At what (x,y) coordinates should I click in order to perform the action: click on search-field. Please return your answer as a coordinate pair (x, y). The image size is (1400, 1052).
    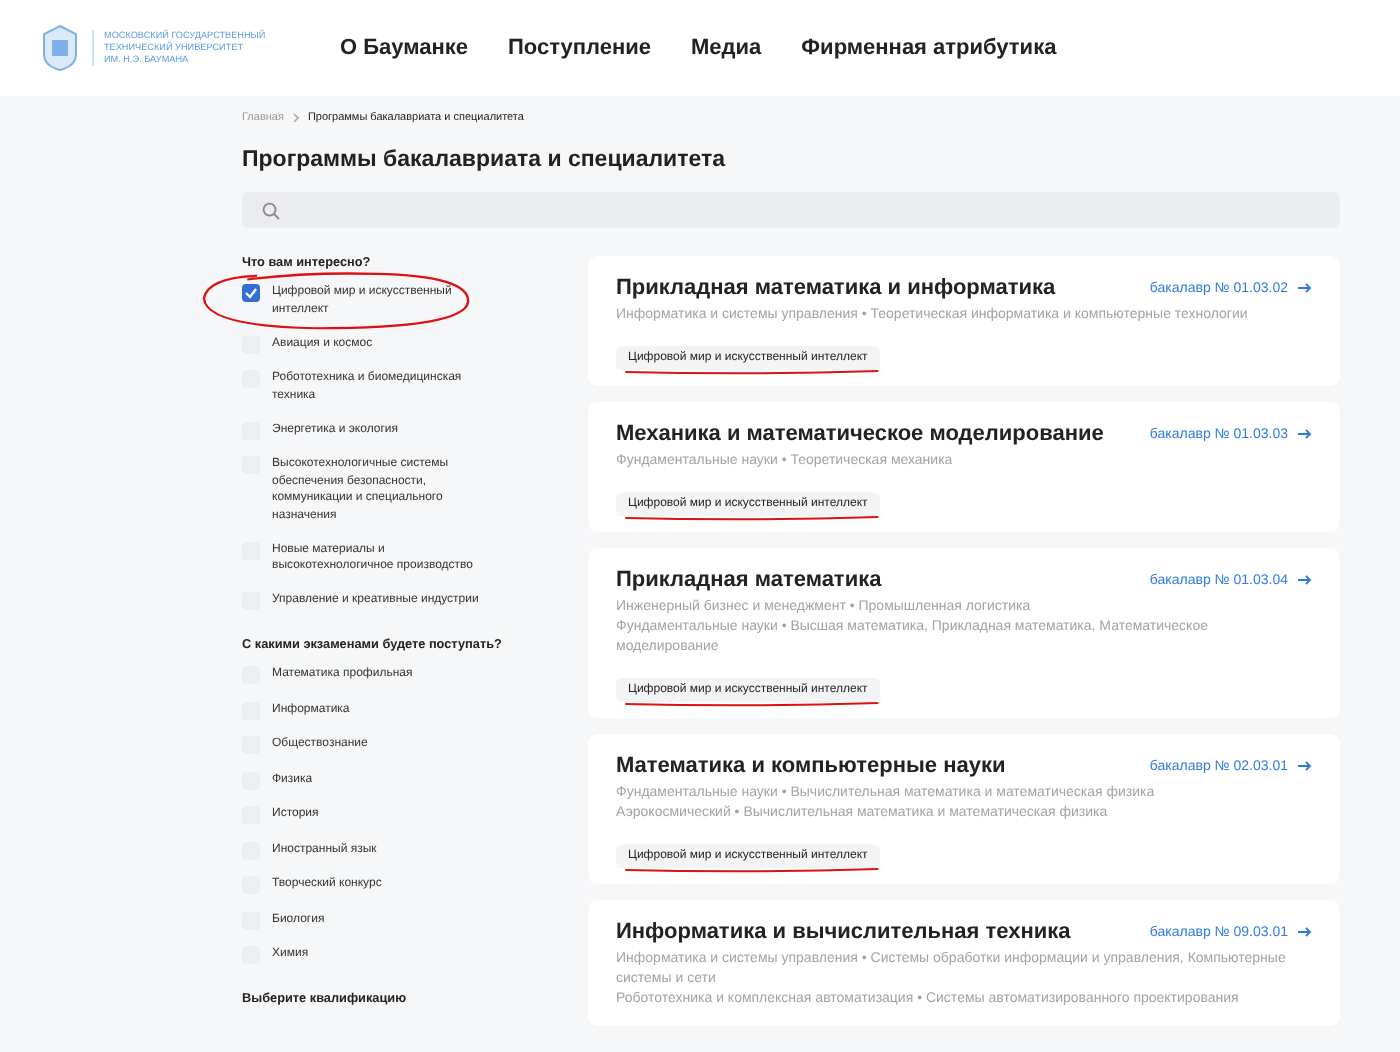
    Looking at the image, I should click on (791, 210).